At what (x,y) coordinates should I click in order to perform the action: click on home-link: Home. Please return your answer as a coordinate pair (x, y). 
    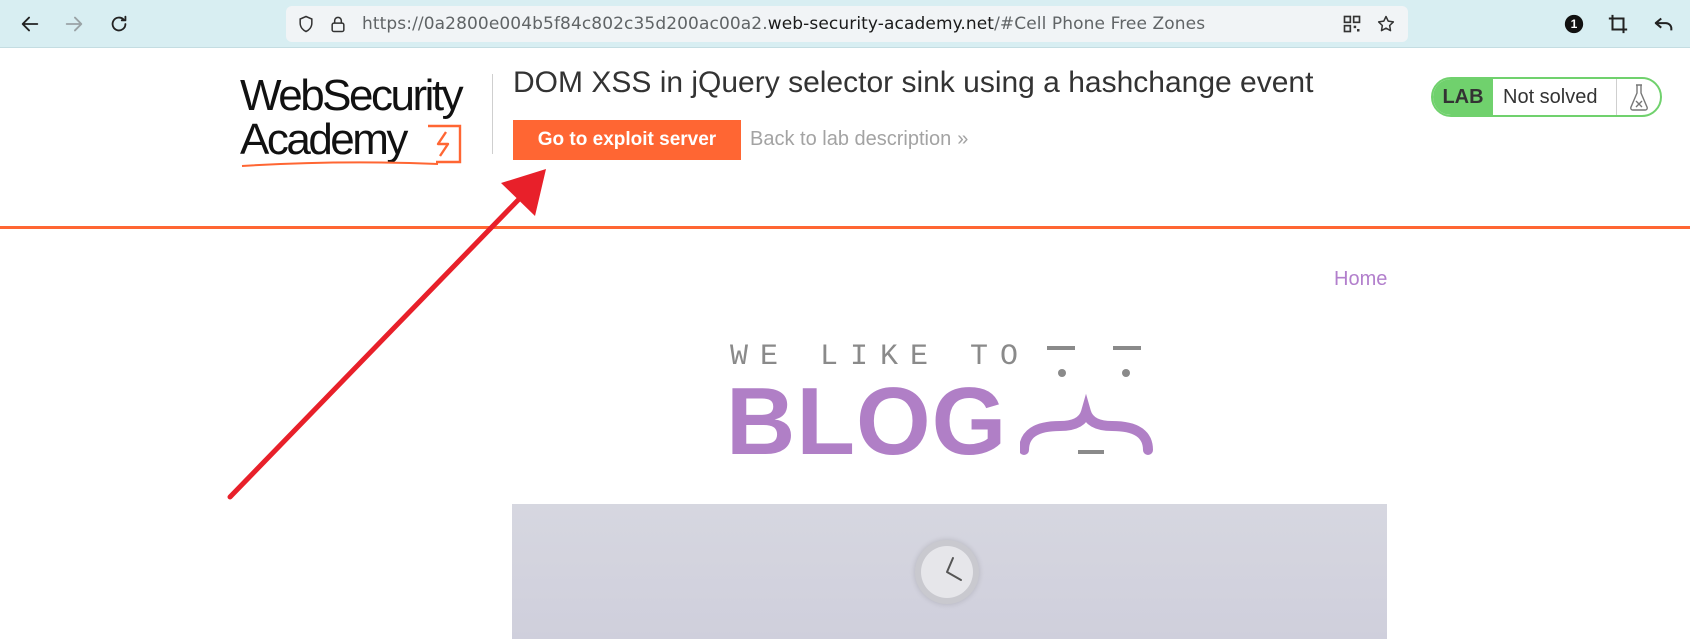
    Looking at the image, I should click on (1360, 279).